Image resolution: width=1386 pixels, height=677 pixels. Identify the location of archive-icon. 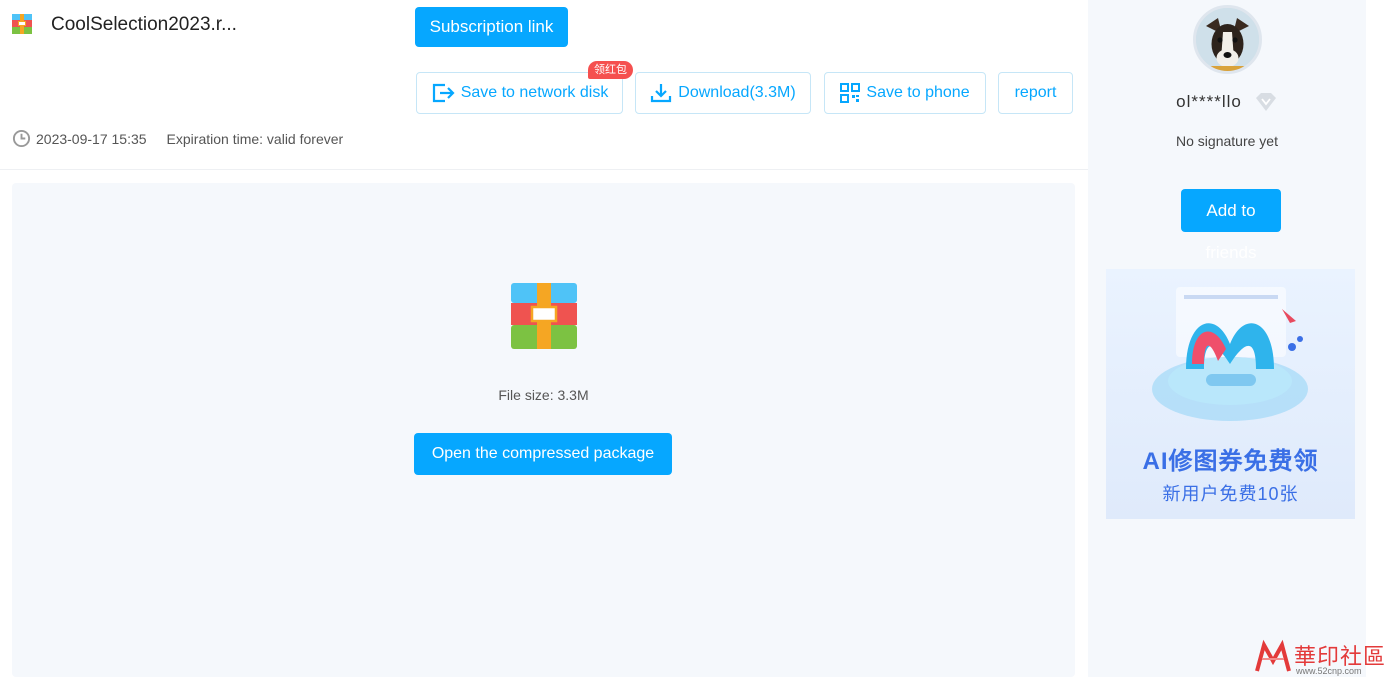
(544, 316).